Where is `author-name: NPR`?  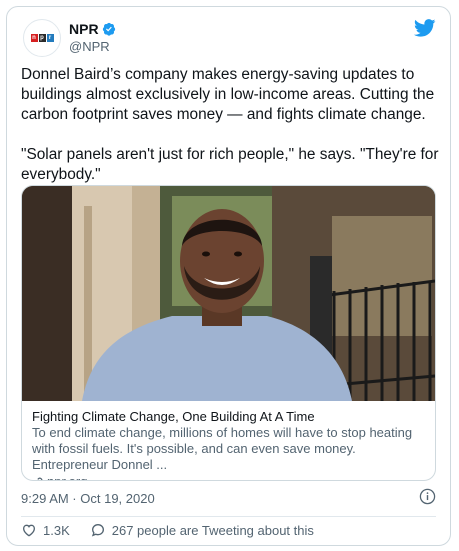
author-name: NPR is located at coordinates (84, 29).